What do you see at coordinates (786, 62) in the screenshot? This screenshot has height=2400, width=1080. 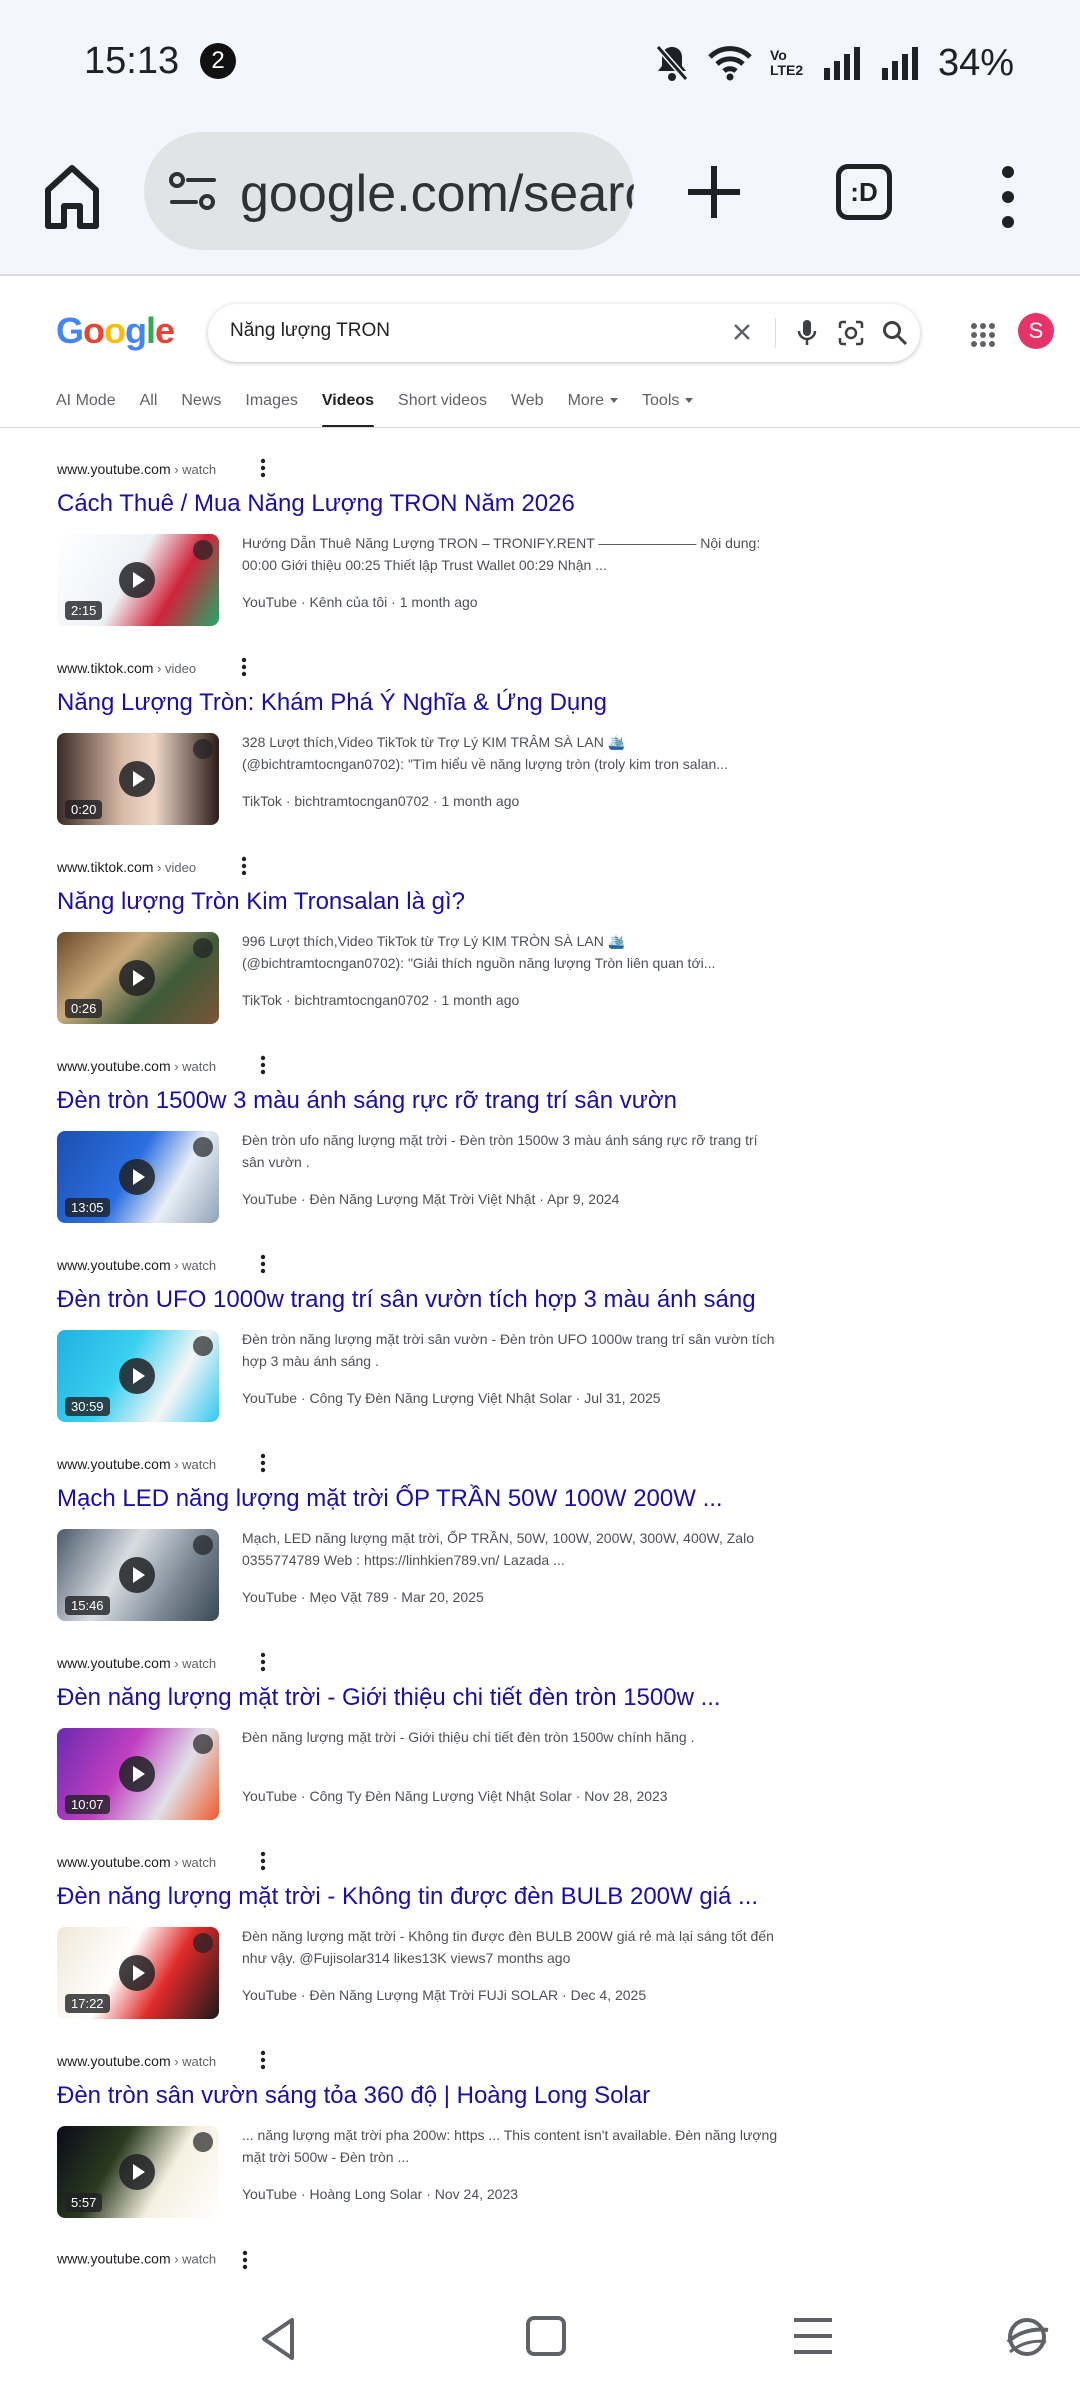 I see `volte-label: Vo LTE2` at bounding box center [786, 62].